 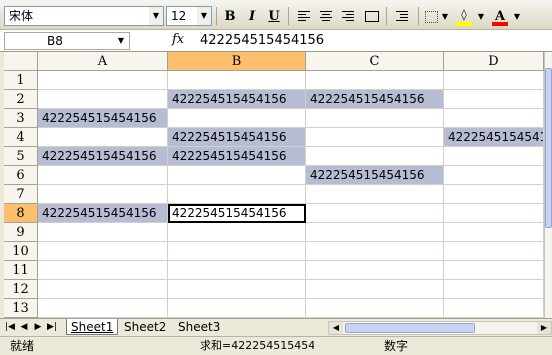 What do you see at coordinates (494, 270) in the screenshot?
I see `cell-d11` at bounding box center [494, 270].